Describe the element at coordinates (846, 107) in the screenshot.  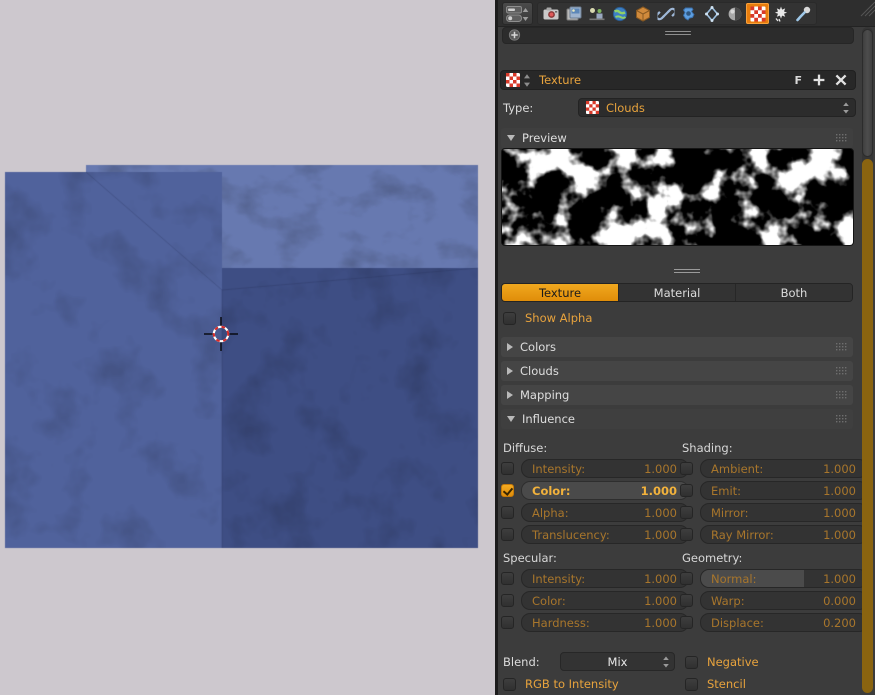
I see `chevron-updown-icon` at that location.